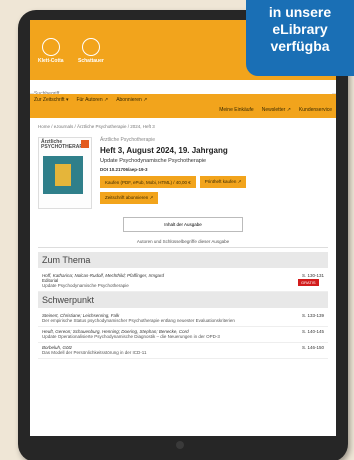 The width and height of the screenshot is (354, 460). What do you see at coordinates (148, 182) in the screenshot?
I see `buy-button: Kaufen (PDF, ePub, Mobi, HTML) / 40,00 €` at bounding box center [148, 182].